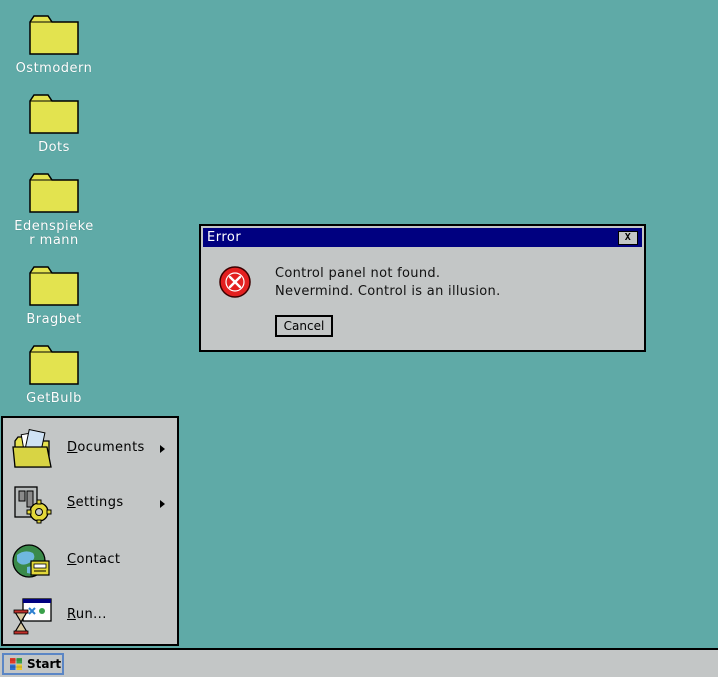  I want to click on desktop-icon-getbulb: GetBulb, so click(54, 375).